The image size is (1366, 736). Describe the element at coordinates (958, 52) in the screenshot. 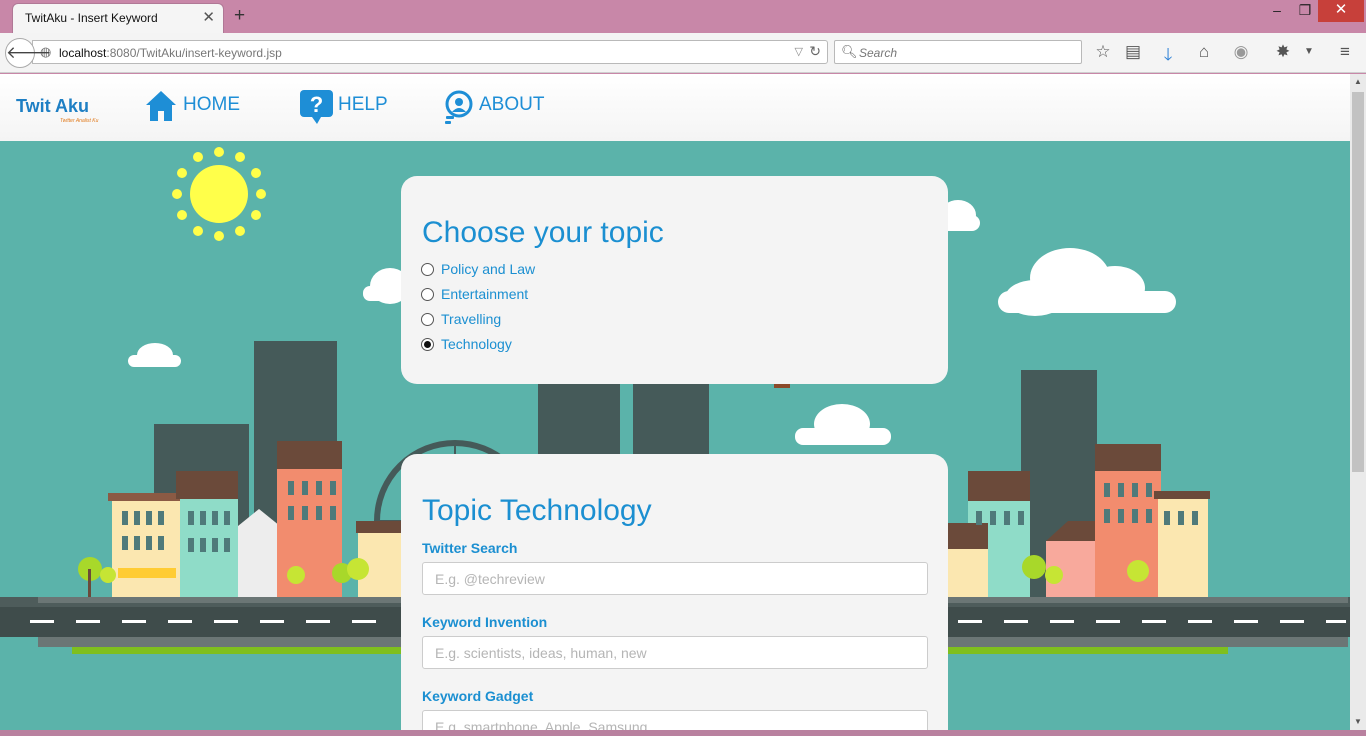

I see `search-input: 🔍︎ Search` at that location.